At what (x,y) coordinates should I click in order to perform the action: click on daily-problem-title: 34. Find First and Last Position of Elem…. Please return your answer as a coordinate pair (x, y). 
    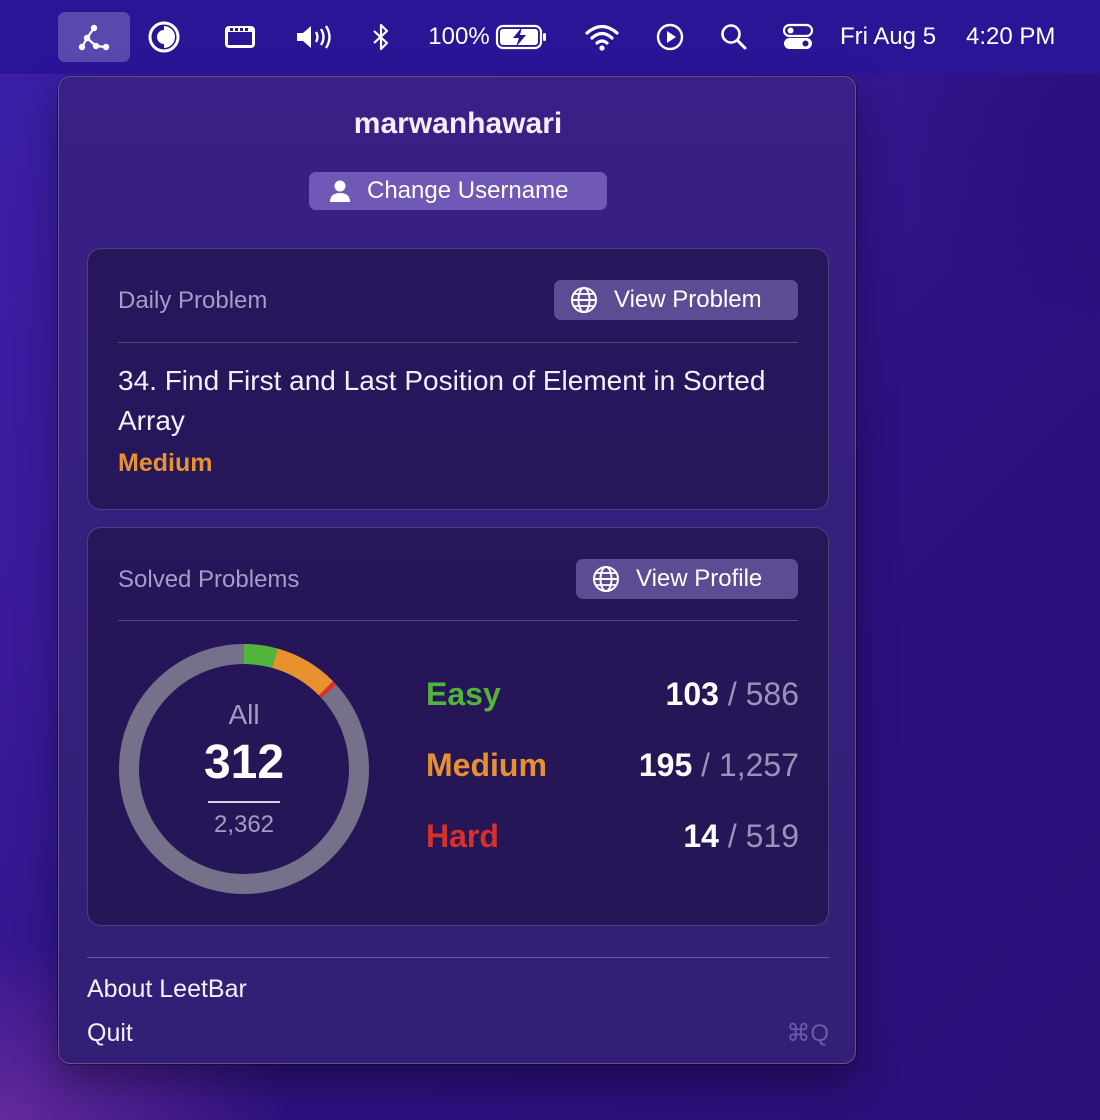
    Looking at the image, I should click on (448, 401).